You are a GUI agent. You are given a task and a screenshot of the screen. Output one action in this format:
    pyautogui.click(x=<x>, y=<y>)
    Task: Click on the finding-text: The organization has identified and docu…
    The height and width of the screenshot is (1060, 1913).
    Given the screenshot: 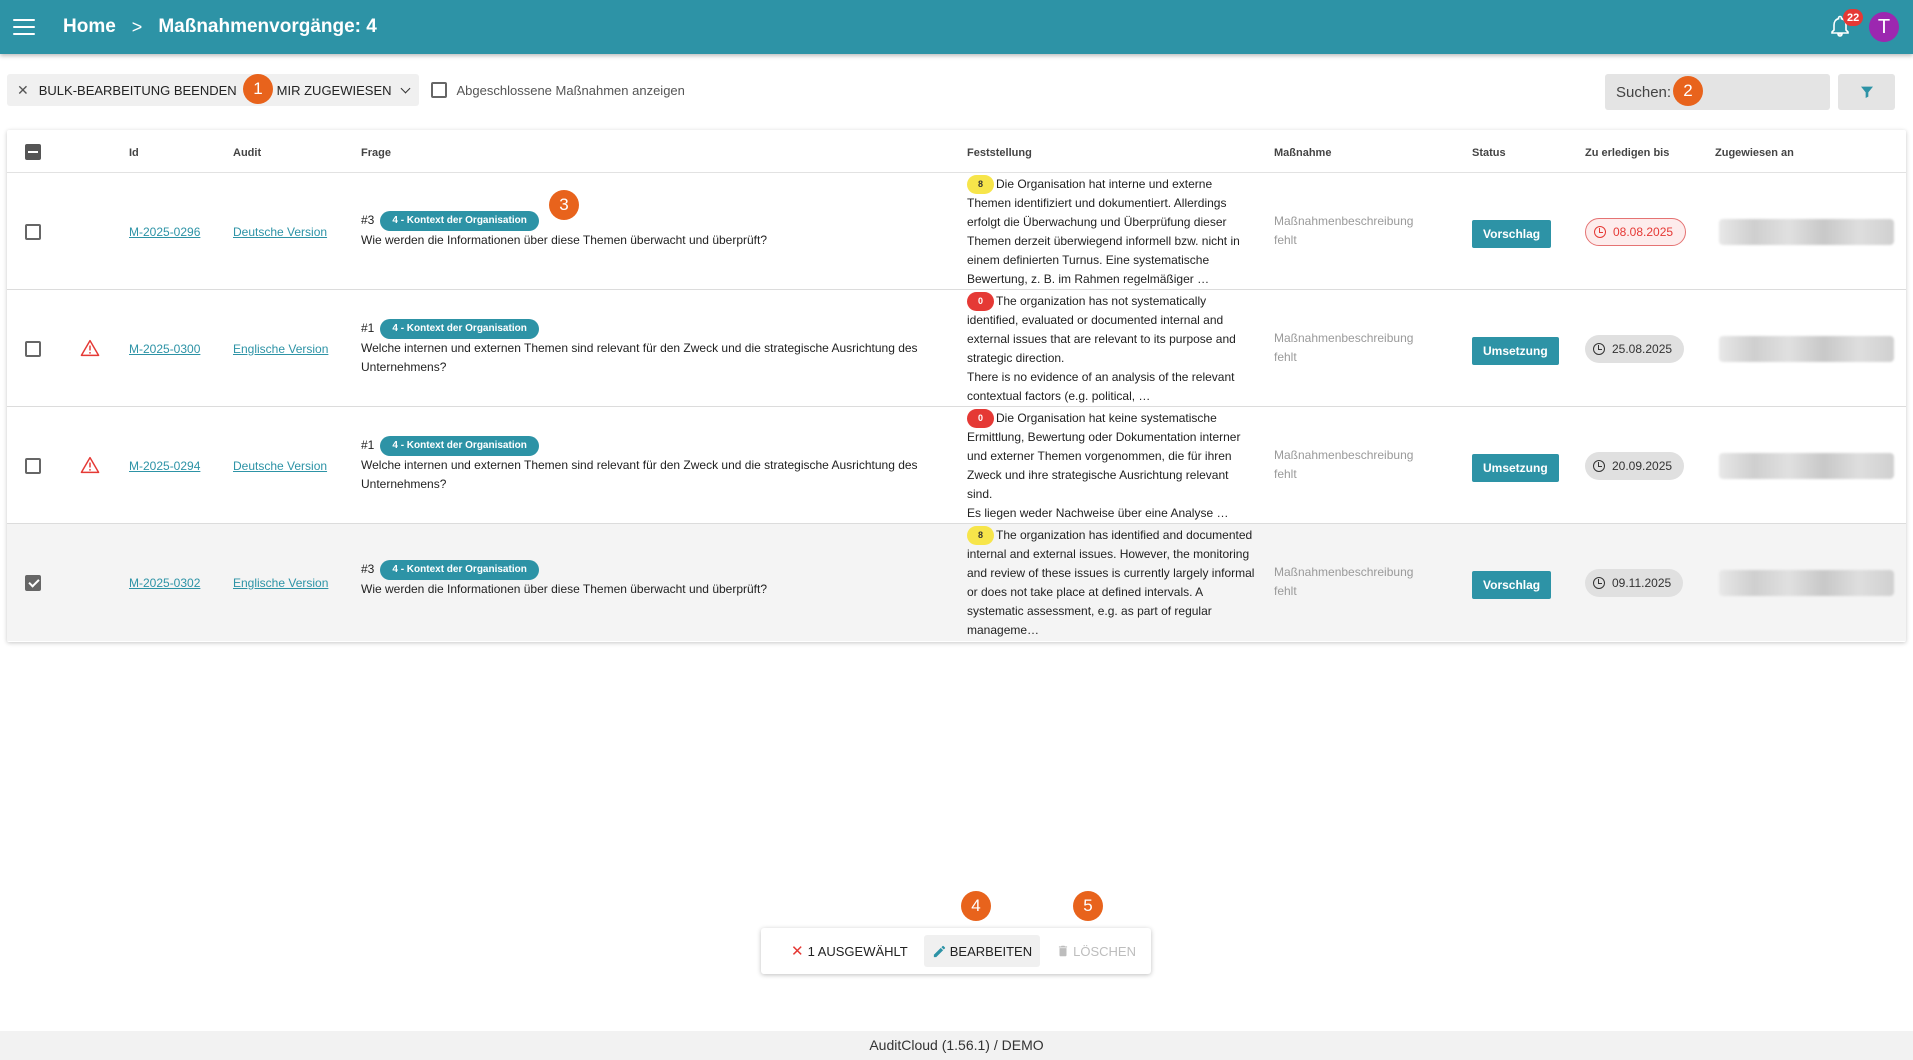 What is the action you would take?
    pyautogui.click(x=1111, y=582)
    